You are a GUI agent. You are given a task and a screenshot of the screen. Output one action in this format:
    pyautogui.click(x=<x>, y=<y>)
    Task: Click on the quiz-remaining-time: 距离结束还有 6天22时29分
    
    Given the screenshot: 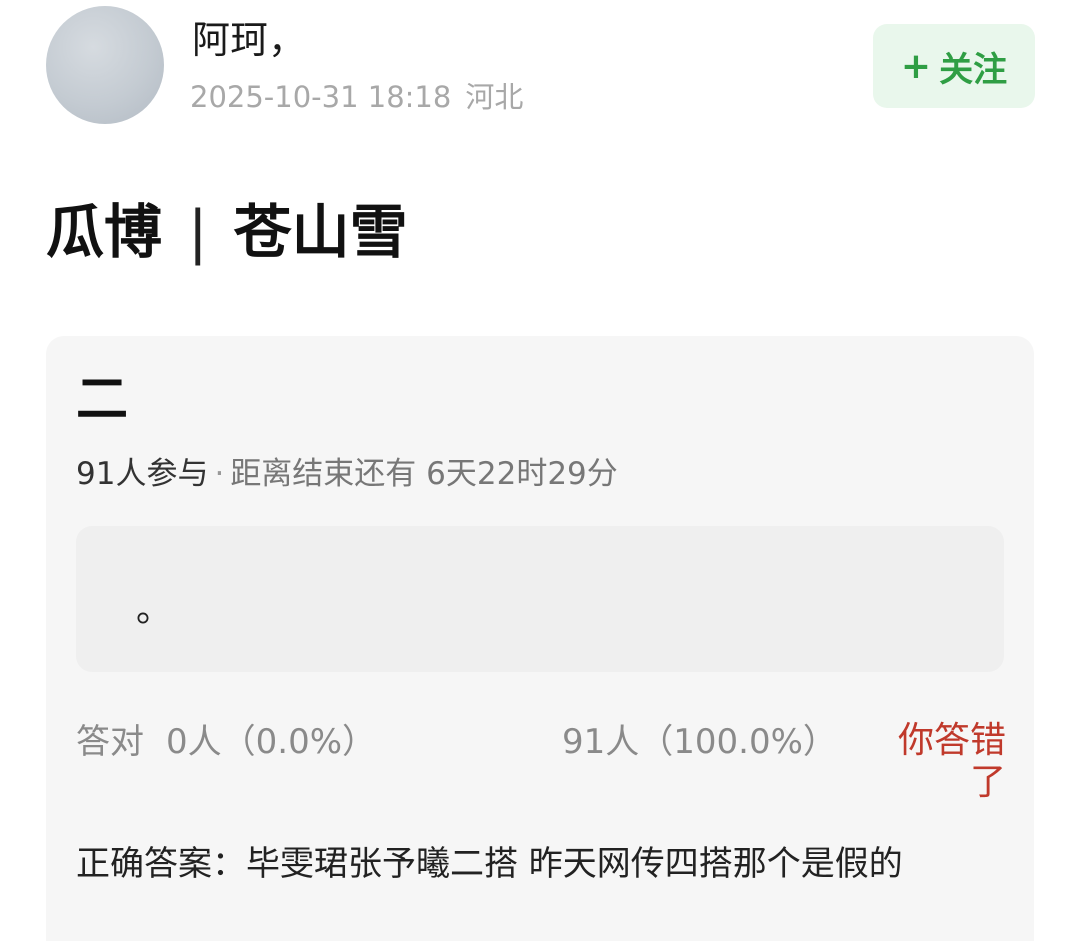 What is the action you would take?
    pyautogui.click(x=424, y=474)
    